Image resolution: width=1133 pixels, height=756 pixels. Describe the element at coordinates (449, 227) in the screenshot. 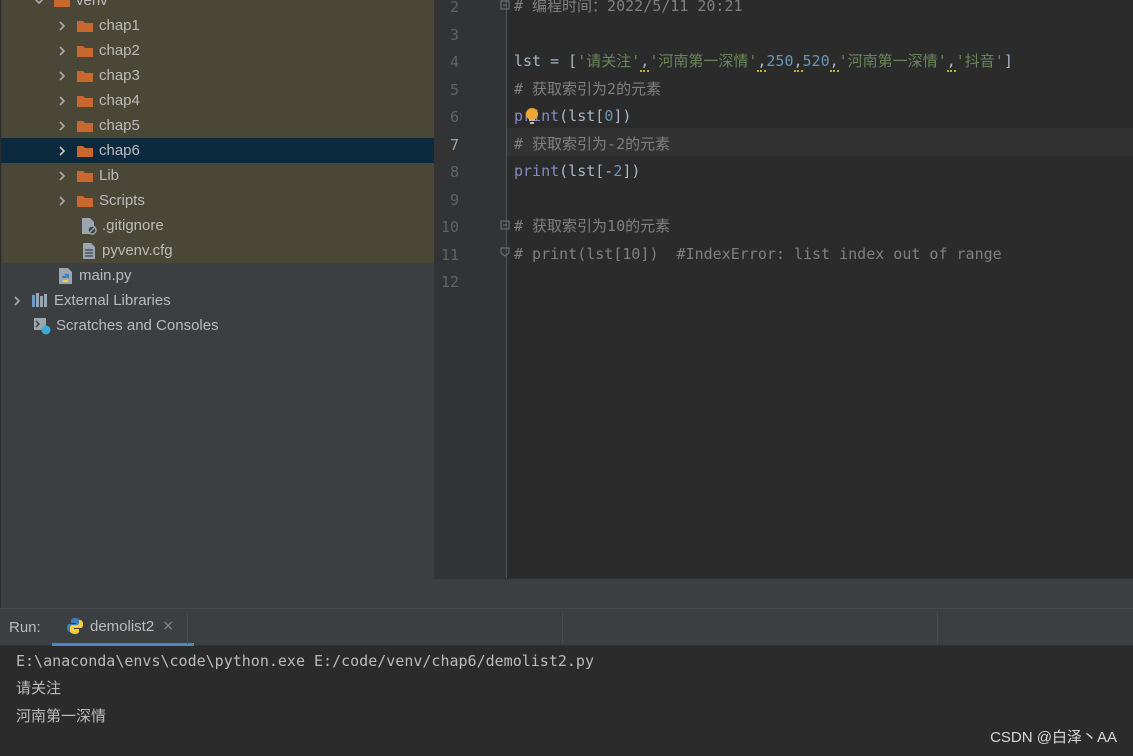

I see `line-number: 10` at that location.